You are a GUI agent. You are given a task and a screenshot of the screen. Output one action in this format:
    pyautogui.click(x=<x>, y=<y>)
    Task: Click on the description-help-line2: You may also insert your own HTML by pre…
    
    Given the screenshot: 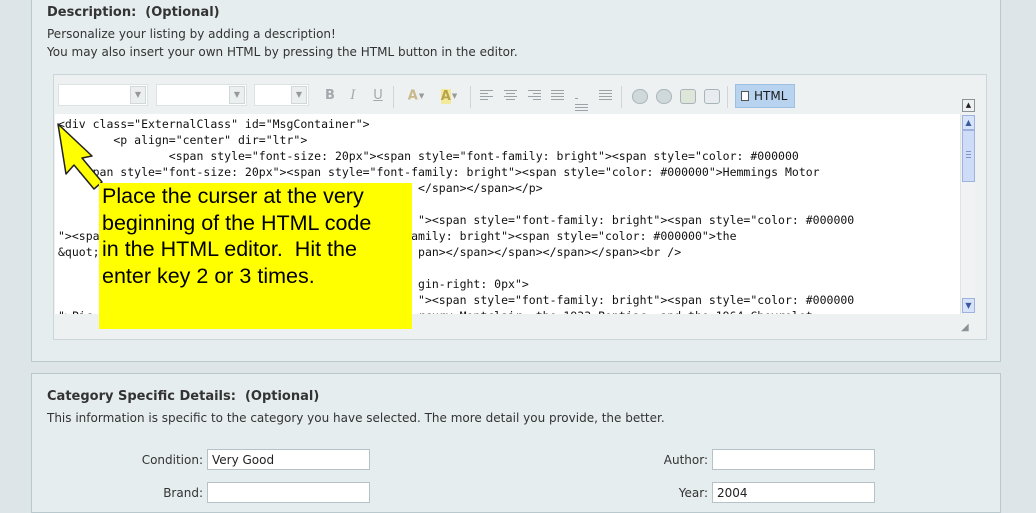 What is the action you would take?
    pyautogui.click(x=282, y=52)
    